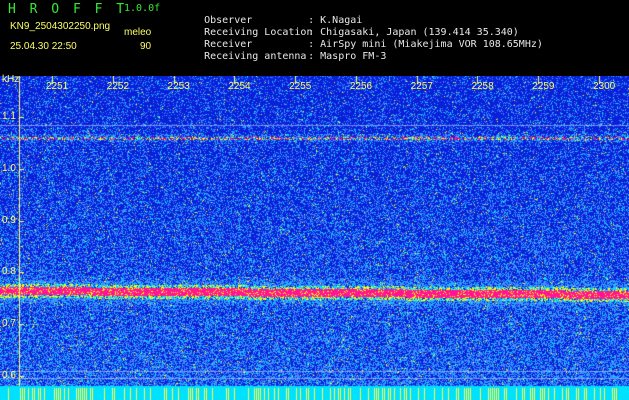 This screenshot has height=400, width=629. What do you see at coordinates (43, 46) in the screenshot?
I see `date-time: 25.04.30 22:50` at bounding box center [43, 46].